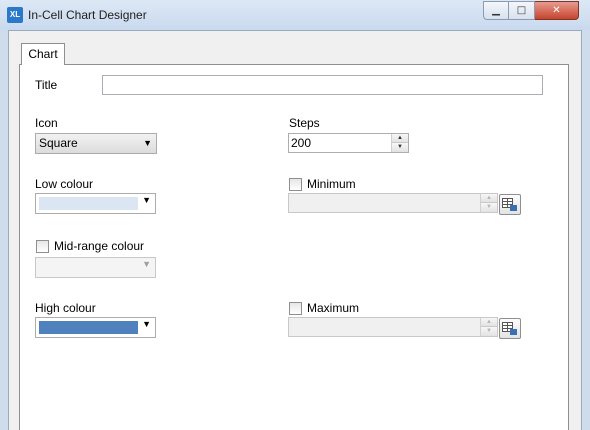 The height and width of the screenshot is (430, 590). What do you see at coordinates (46, 123) in the screenshot?
I see `icon-label: Icon` at bounding box center [46, 123].